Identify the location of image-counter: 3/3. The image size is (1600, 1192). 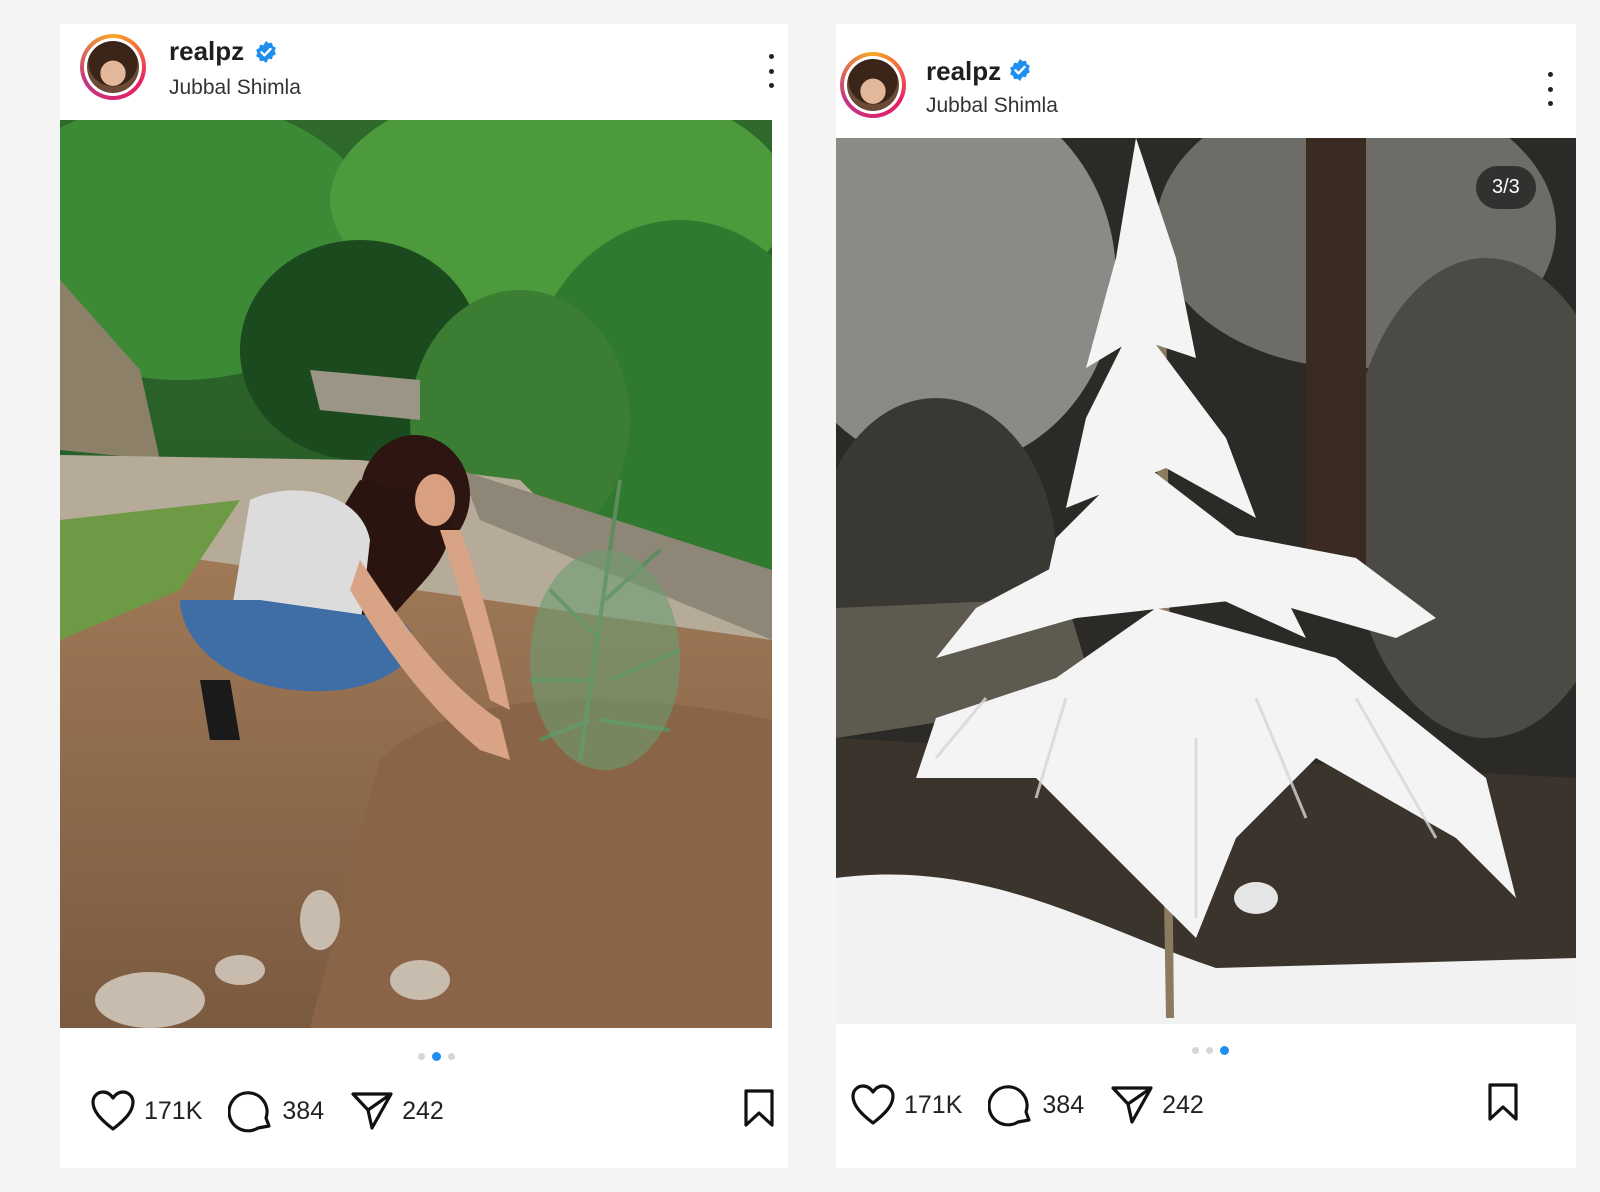
(1506, 187).